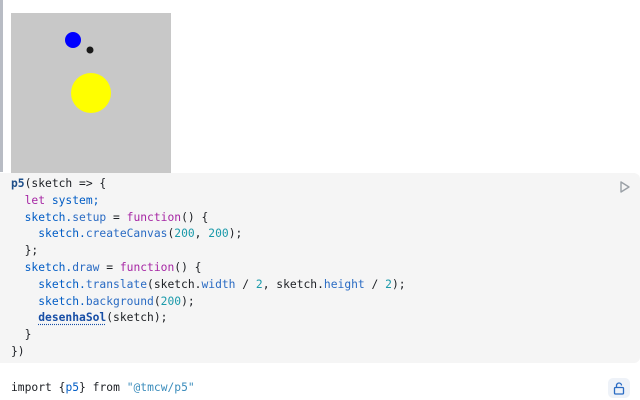 The image size is (640, 400). Describe the element at coordinates (119, 301) in the screenshot. I see `code-token: background` at that location.